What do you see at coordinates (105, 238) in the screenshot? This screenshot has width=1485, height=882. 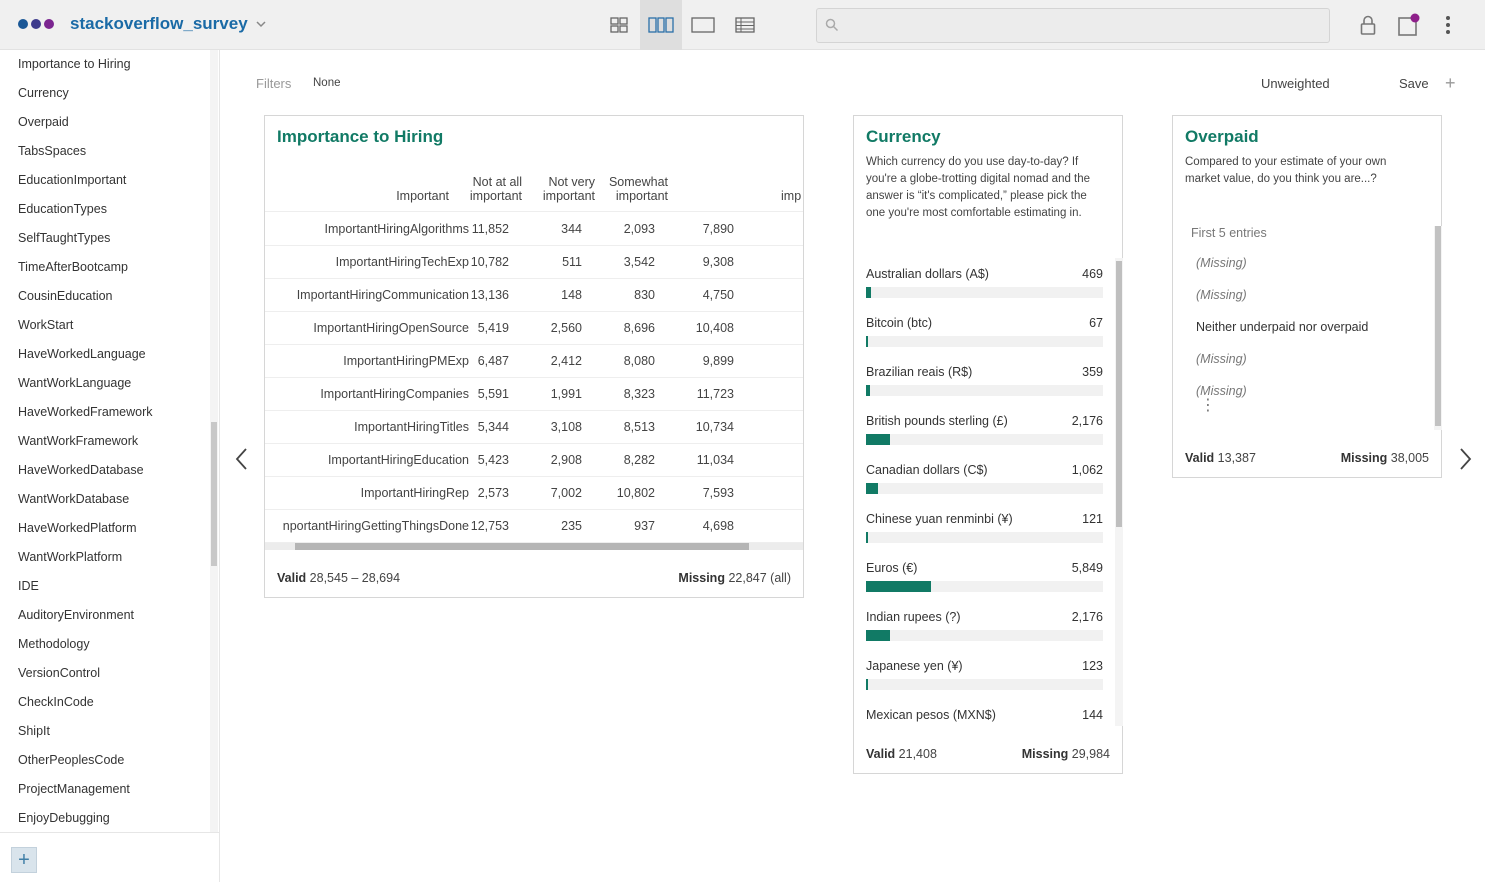 I see `sidebar-item: SelfTaughtTypes` at bounding box center [105, 238].